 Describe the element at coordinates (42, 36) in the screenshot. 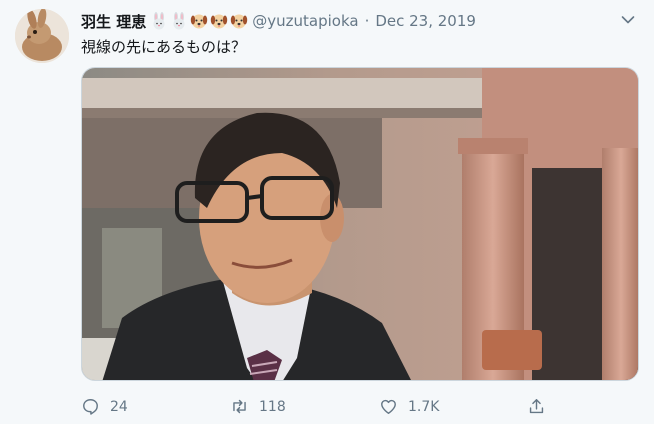

I see `avatar` at that location.